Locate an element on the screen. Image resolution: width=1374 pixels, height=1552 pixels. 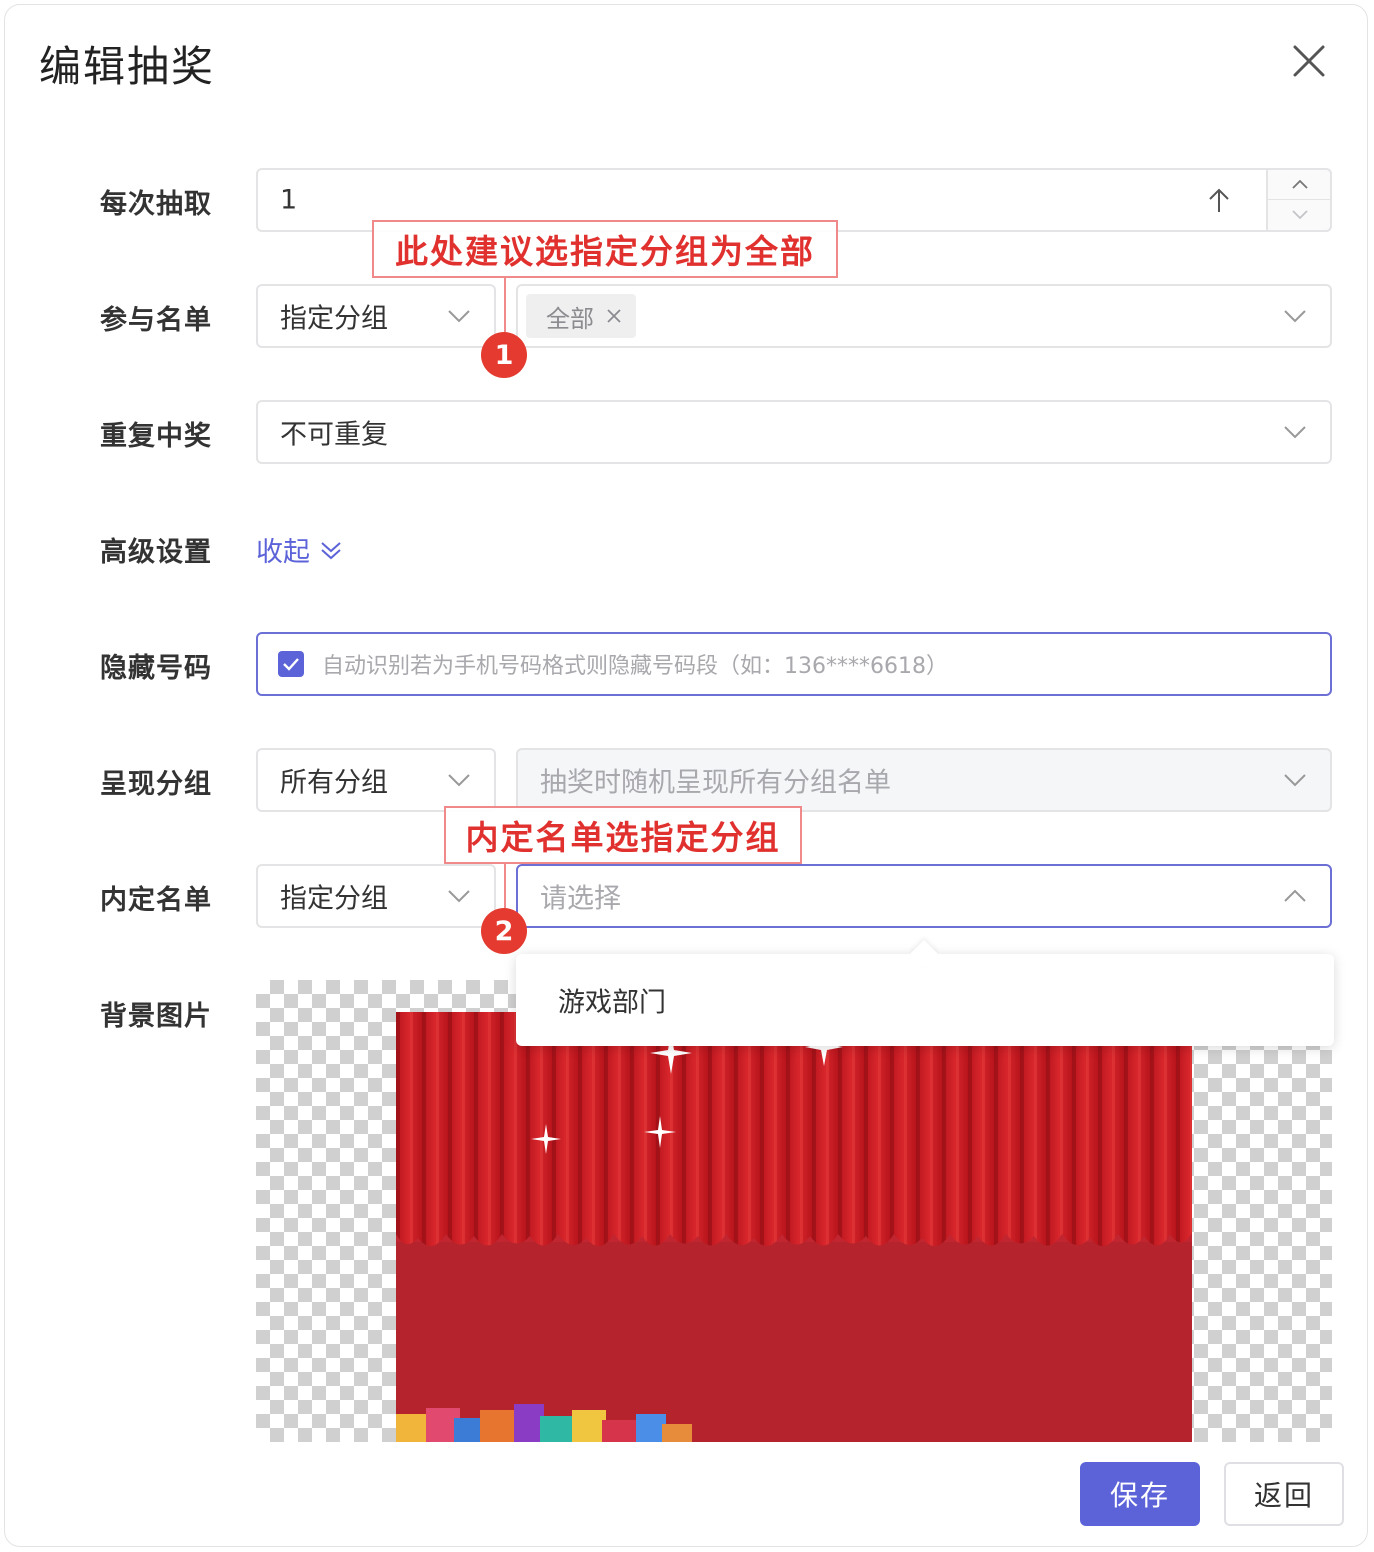
double-chevron-down-icon is located at coordinates (331, 550).